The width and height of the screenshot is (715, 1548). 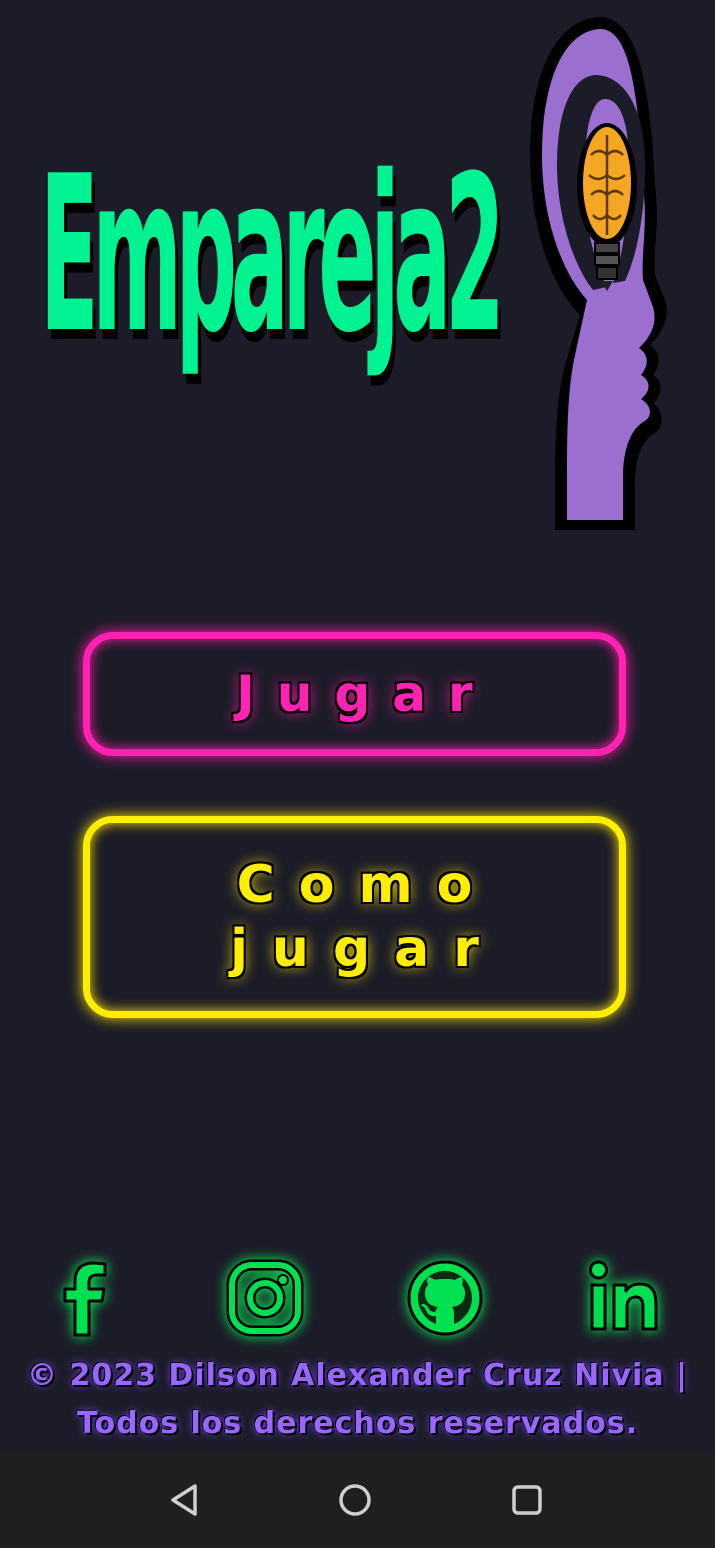 What do you see at coordinates (272, 254) in the screenshot?
I see `app-title: Empareja2` at bounding box center [272, 254].